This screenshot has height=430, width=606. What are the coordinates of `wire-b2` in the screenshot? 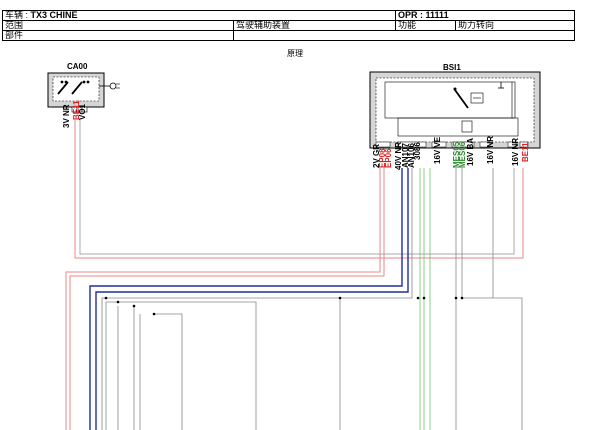 It's located at (181, 365).